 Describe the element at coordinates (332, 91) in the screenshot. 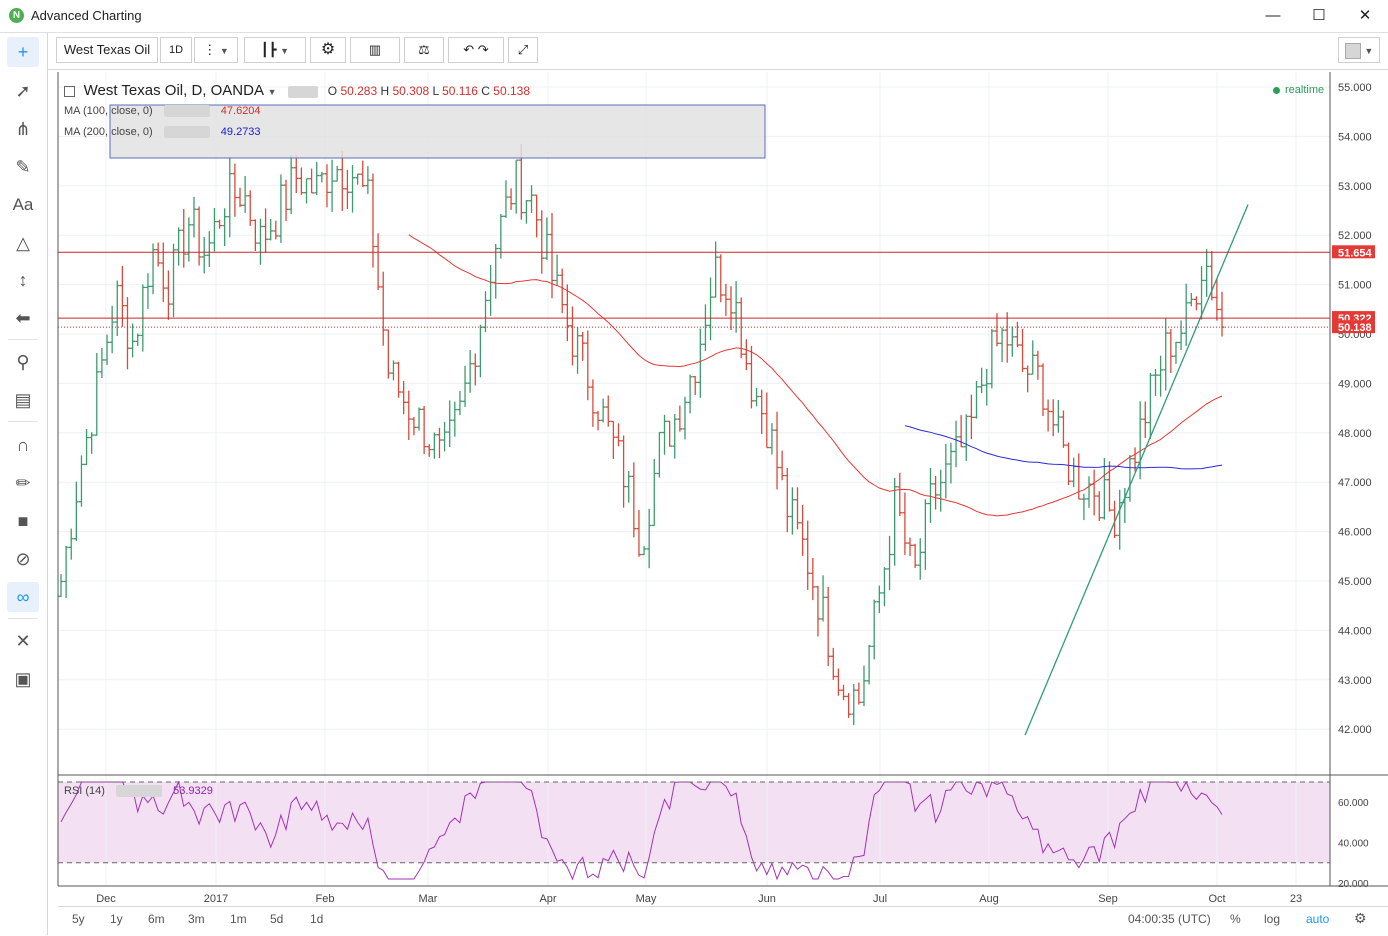

I see `open-label: O` at that location.